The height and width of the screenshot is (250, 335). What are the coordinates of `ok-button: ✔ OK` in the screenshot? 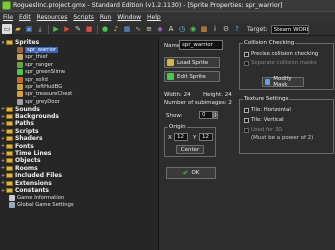 It's located at (191, 173).